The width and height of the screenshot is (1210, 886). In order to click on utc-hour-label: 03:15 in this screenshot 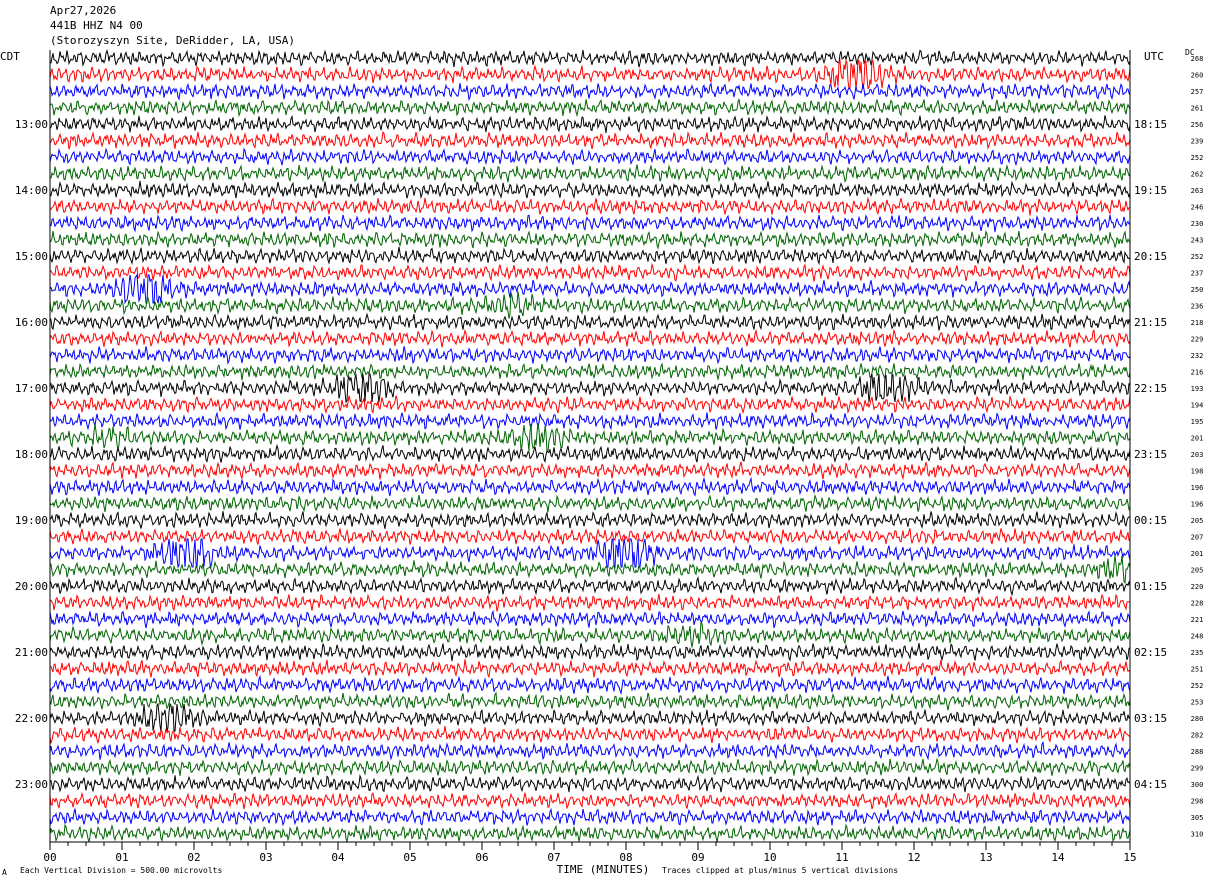, I will do `click(1150, 718)`.